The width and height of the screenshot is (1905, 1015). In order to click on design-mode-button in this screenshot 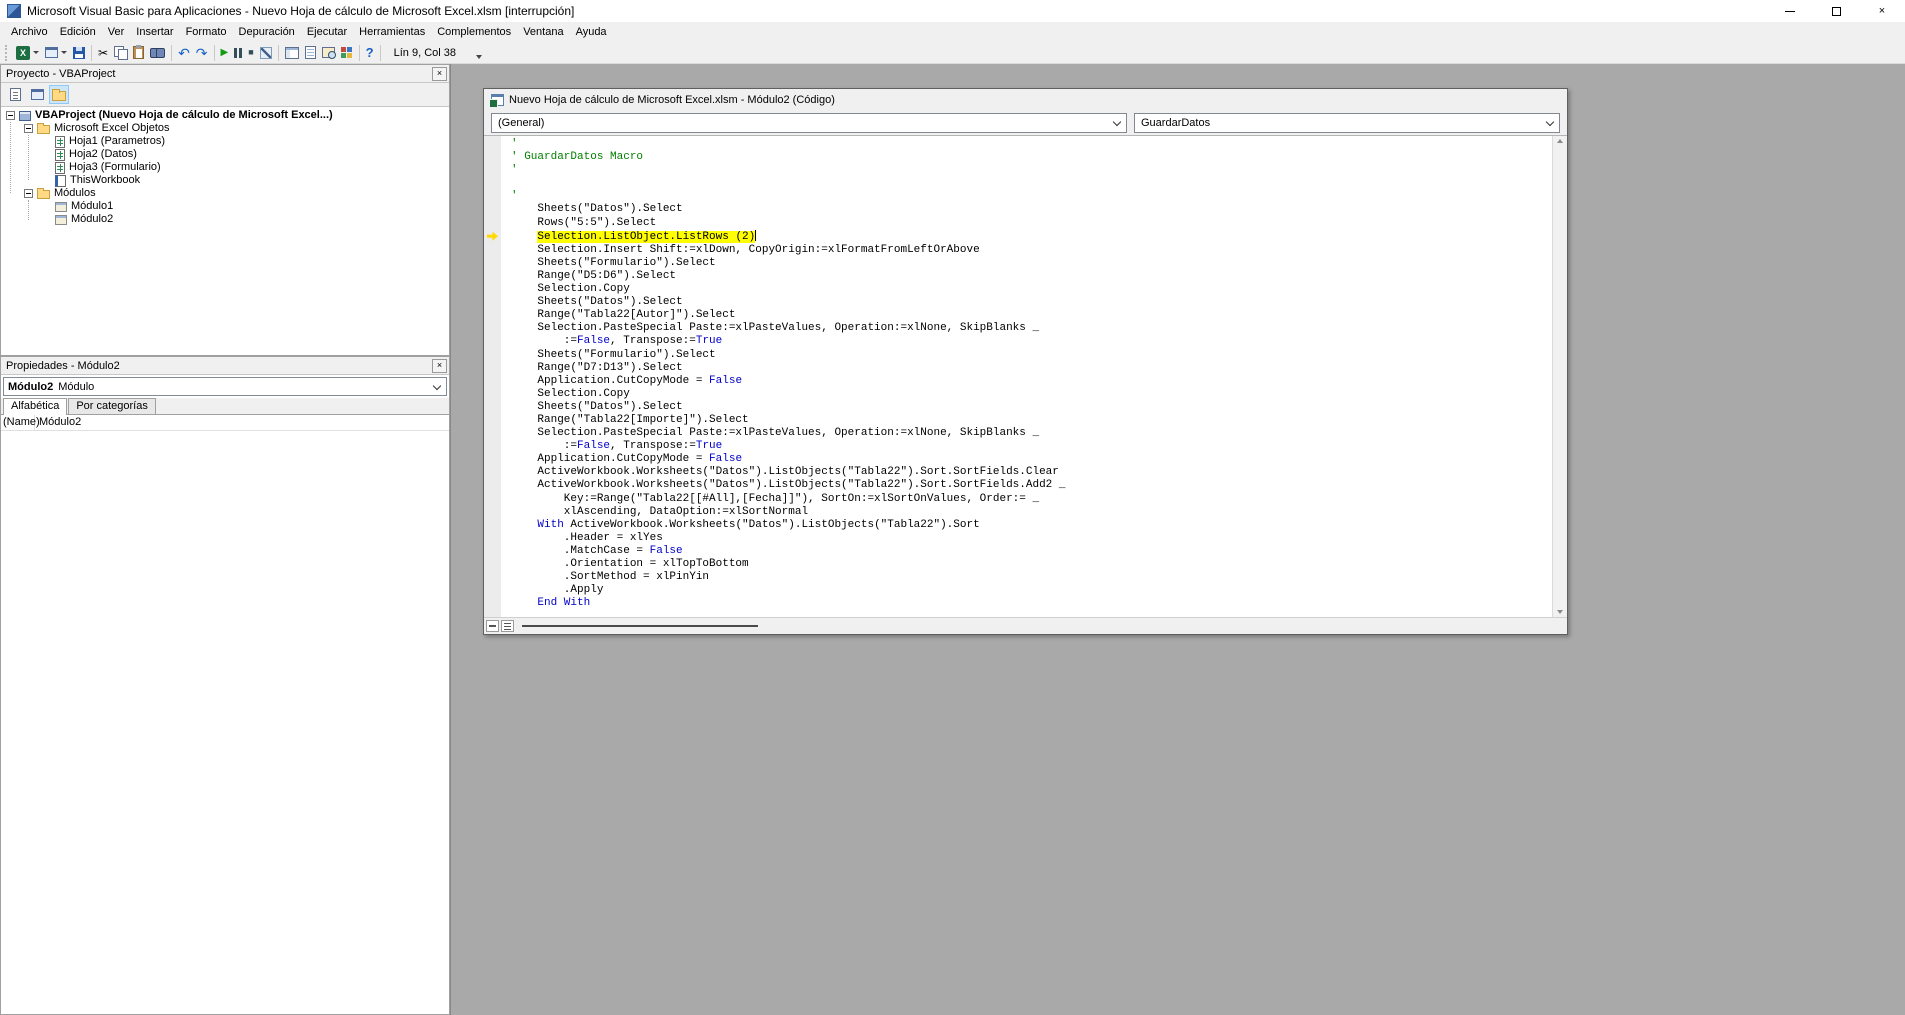, I will do `click(266, 53)`.